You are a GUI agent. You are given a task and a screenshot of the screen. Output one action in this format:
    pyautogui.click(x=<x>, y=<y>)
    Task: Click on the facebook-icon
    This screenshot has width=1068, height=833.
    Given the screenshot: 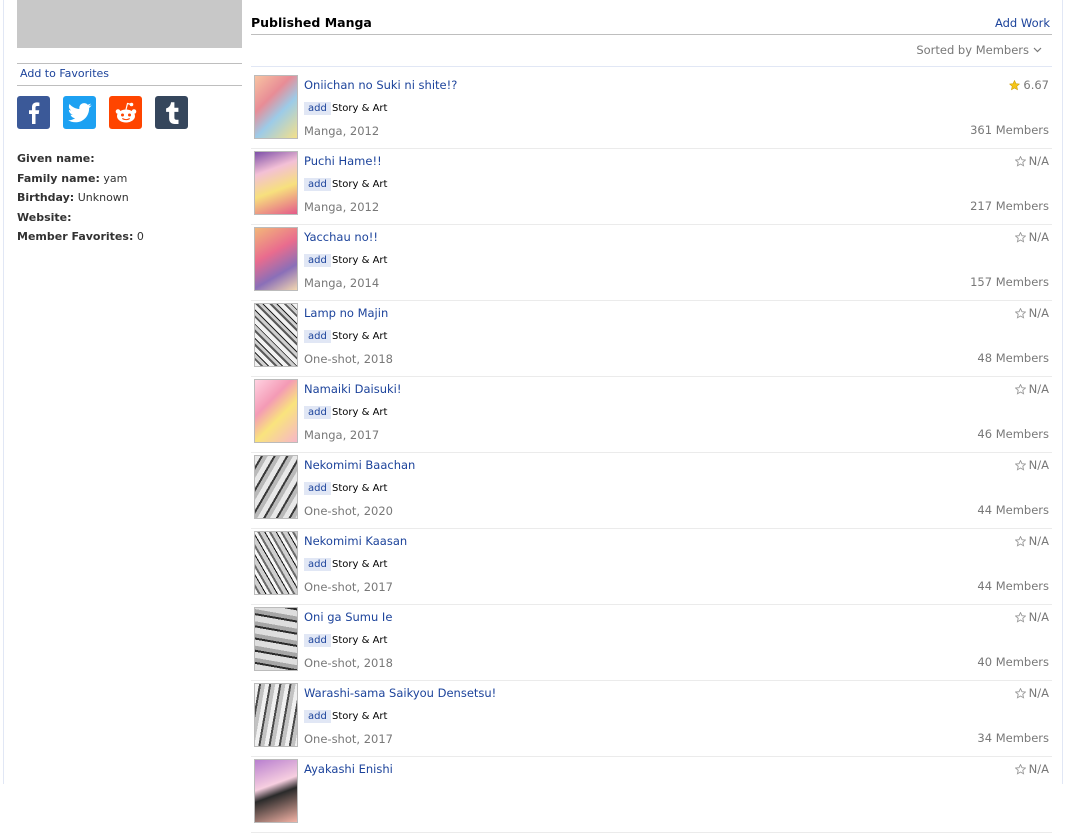 What is the action you would take?
    pyautogui.click(x=33, y=112)
    